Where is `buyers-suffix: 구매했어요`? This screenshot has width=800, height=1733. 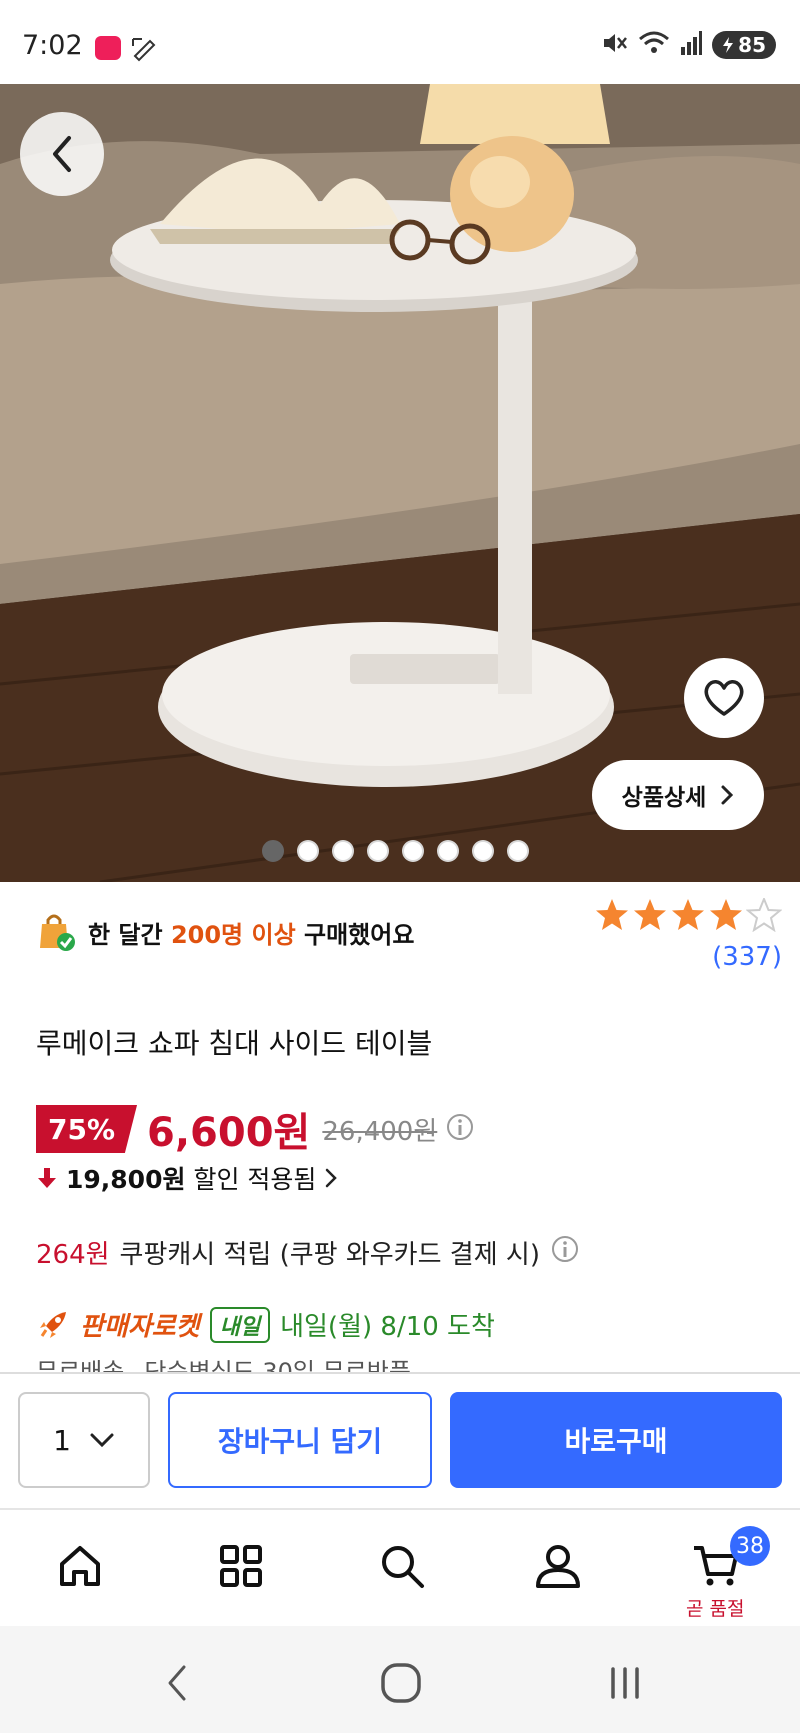 buyers-suffix: 구매했어요 is located at coordinates (355, 934).